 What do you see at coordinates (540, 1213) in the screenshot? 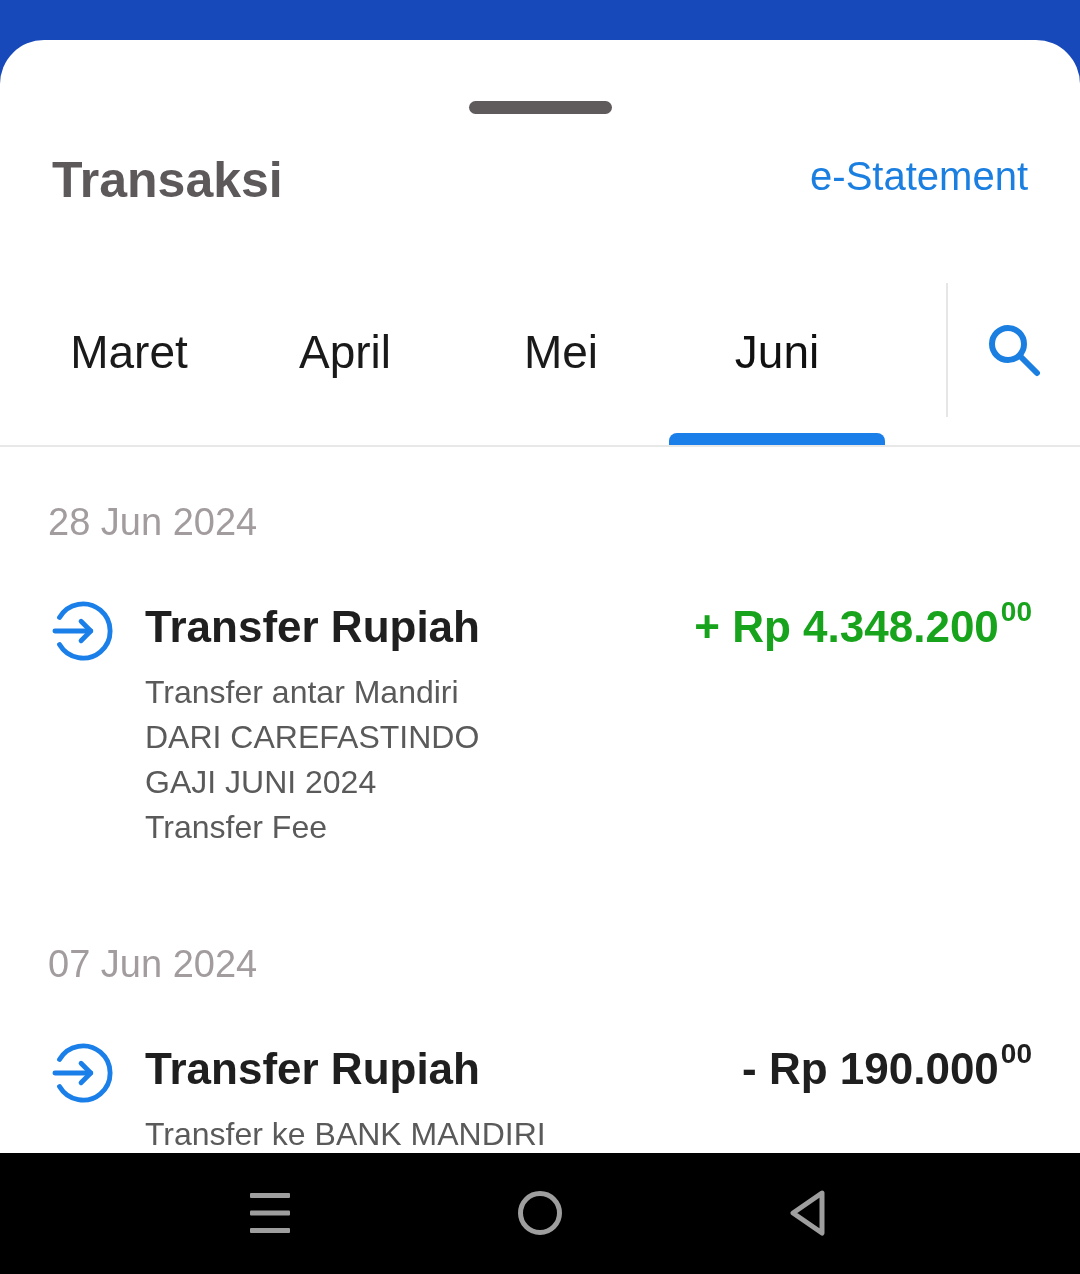
I see `circle-icon` at bounding box center [540, 1213].